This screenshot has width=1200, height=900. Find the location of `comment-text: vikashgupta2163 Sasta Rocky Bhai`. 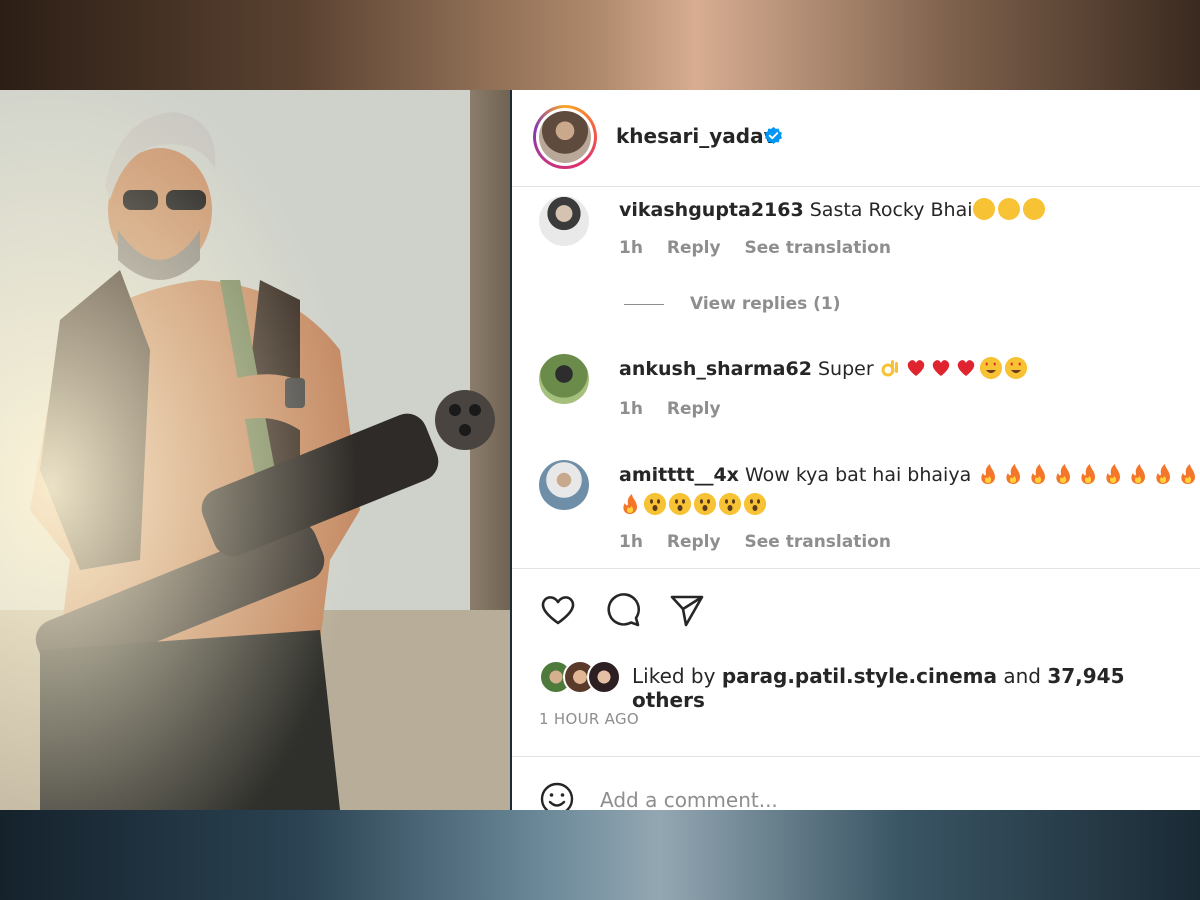

comment-text: vikashgupta2163 Sasta Rocky Bhai is located at coordinates (833, 210).